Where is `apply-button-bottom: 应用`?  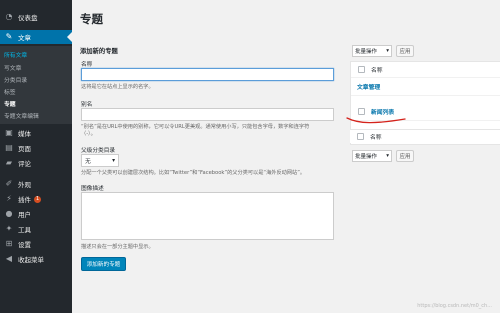 apply-button-bottom: 应用 is located at coordinates (405, 156).